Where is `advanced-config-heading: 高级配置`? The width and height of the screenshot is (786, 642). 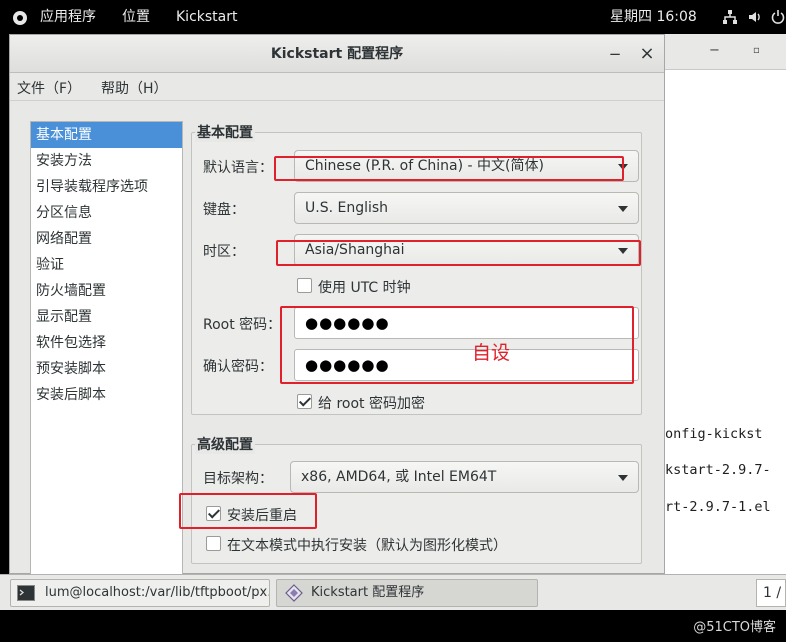
advanced-config-heading: 高级配置 is located at coordinates (225, 444).